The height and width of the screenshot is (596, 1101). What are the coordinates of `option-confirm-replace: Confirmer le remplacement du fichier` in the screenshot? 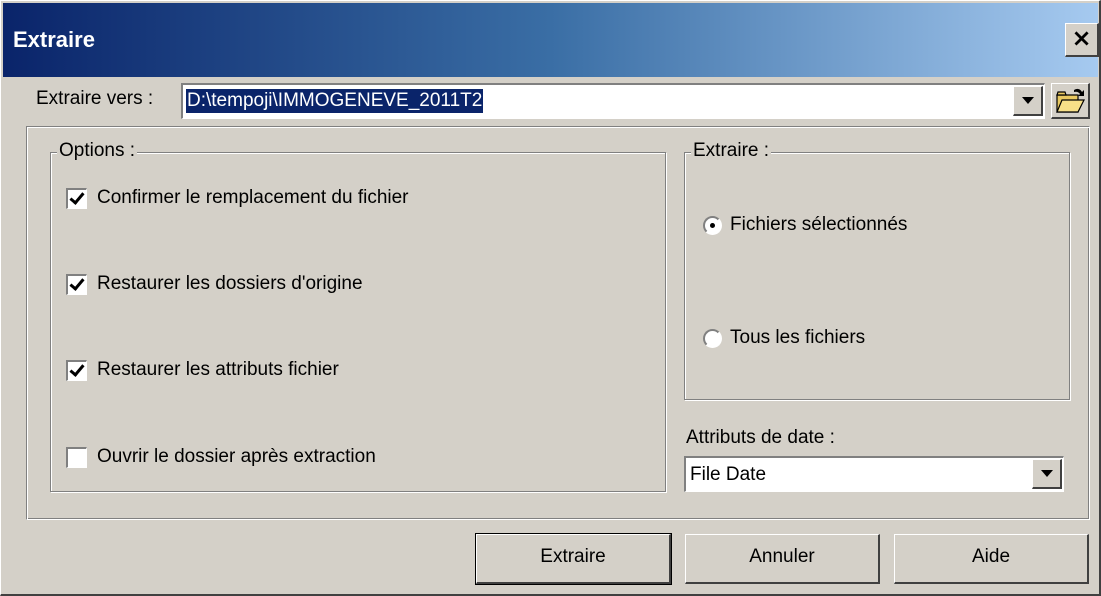 It's located at (237, 198).